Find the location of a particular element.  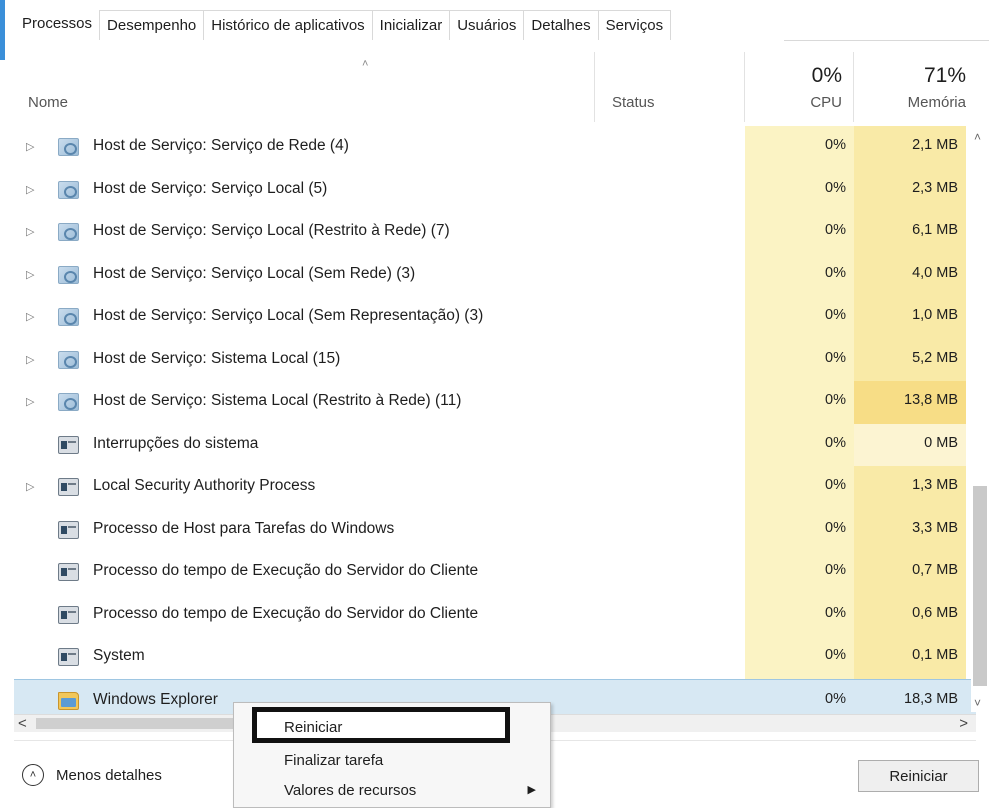

column-header-cpu: CPU is located at coordinates (792, 102).